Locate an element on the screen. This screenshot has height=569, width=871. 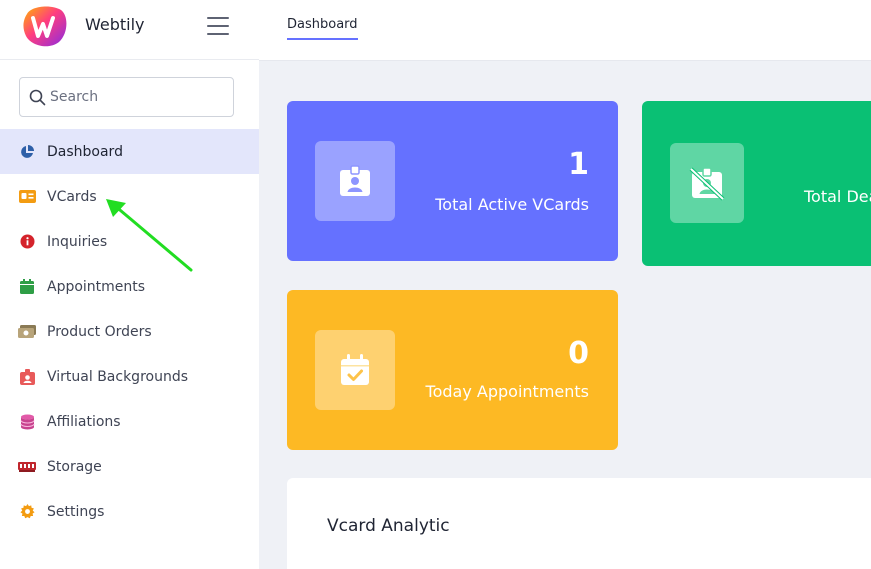
info-icon is located at coordinates (27, 242).